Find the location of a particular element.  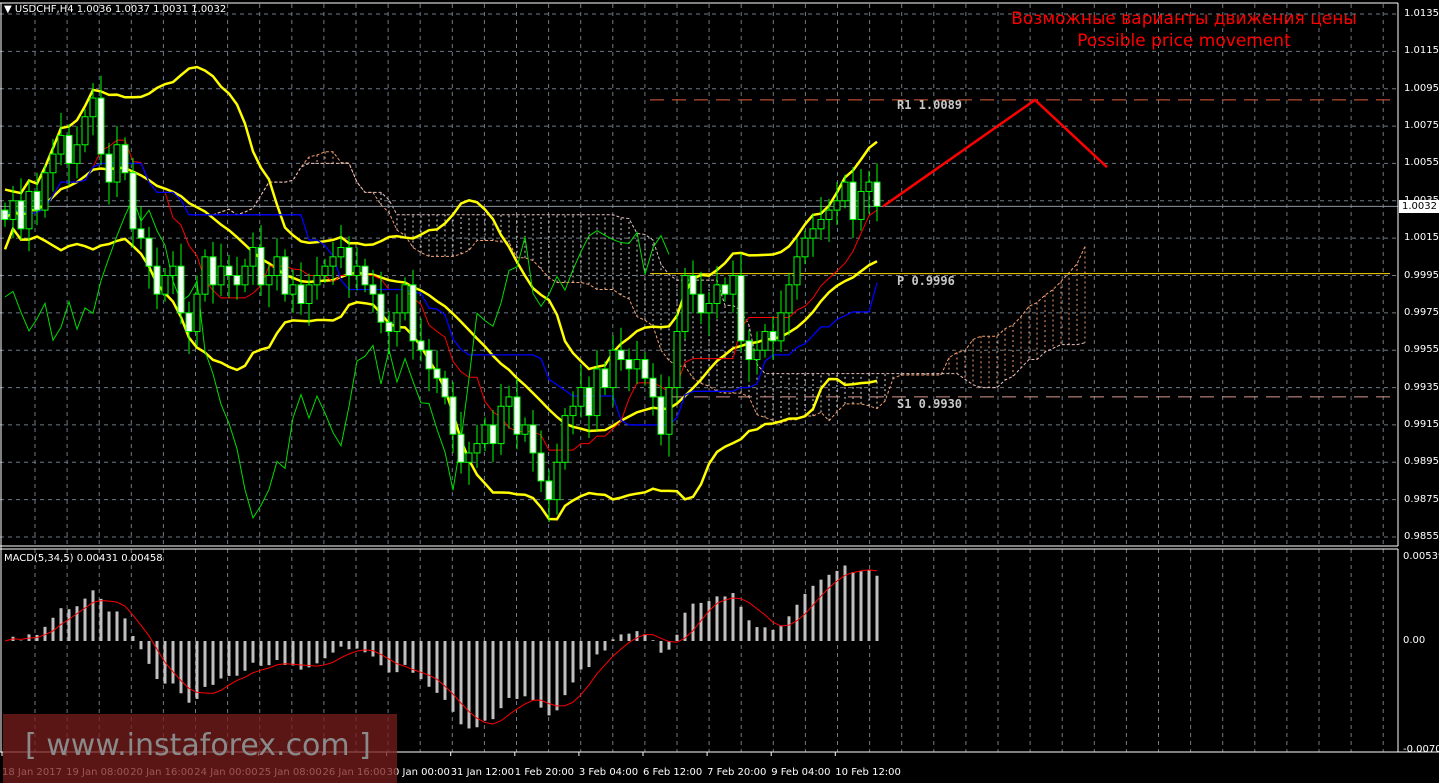

level-p-label: P 0.9996 is located at coordinates (926, 281).